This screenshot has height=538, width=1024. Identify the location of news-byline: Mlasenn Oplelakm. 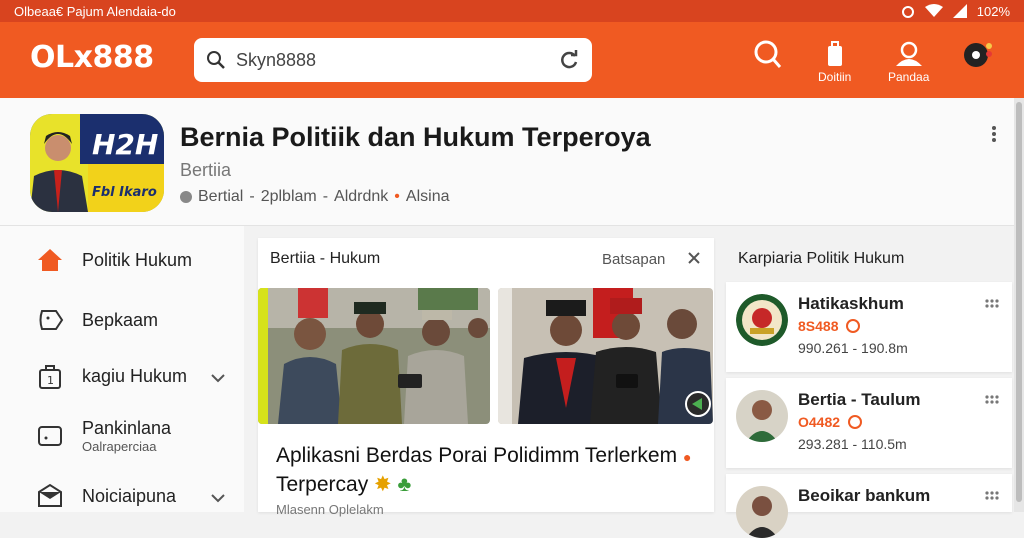
(330, 509).